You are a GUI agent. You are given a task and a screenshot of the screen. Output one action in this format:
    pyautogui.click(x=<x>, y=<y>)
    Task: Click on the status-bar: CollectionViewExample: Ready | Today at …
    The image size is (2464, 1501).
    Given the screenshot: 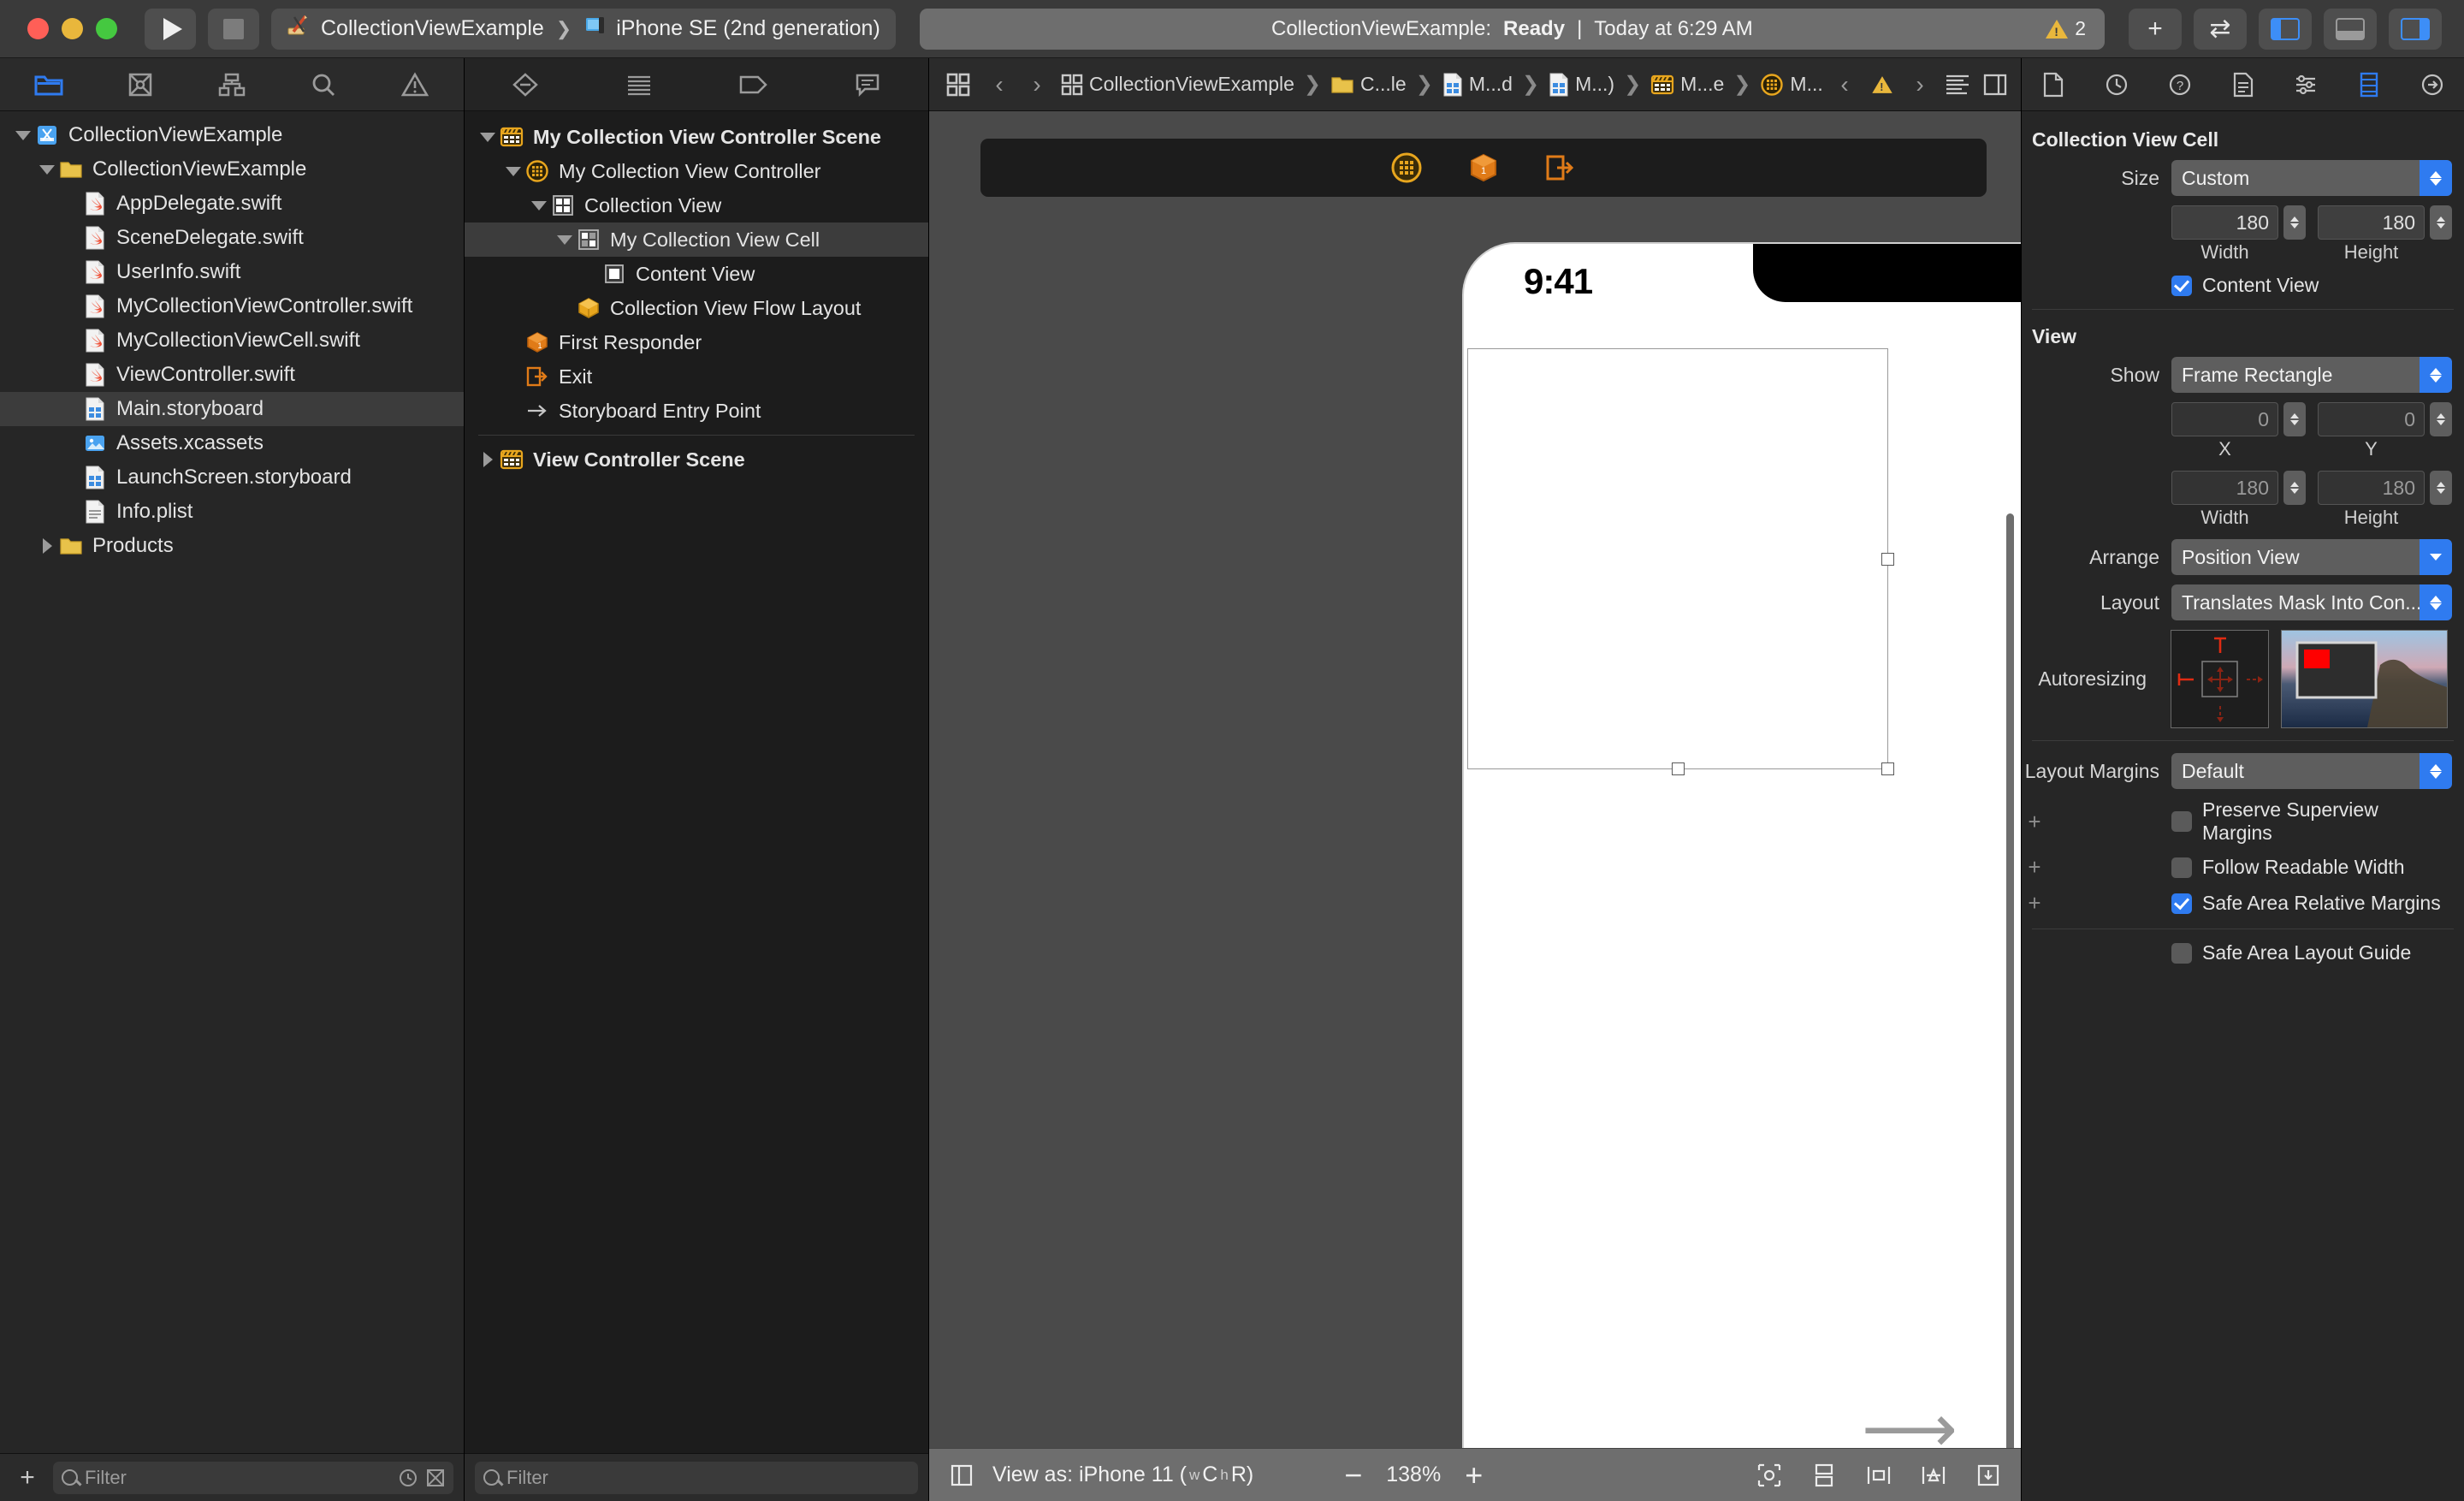 What is the action you would take?
    pyautogui.click(x=1512, y=29)
    